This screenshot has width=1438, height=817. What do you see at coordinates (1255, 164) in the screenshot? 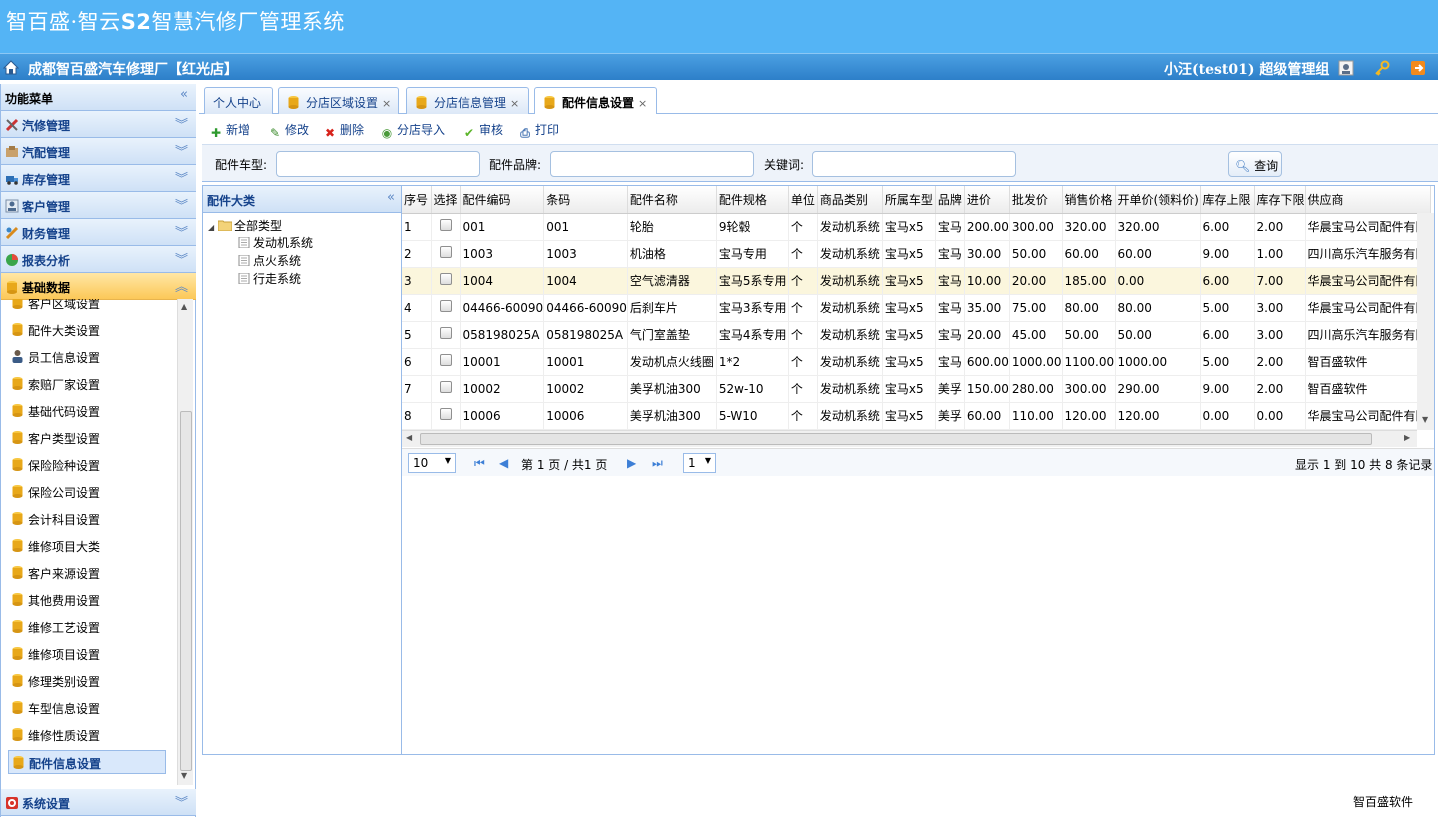
I see `search-button: 🔍︎ 查询` at bounding box center [1255, 164].